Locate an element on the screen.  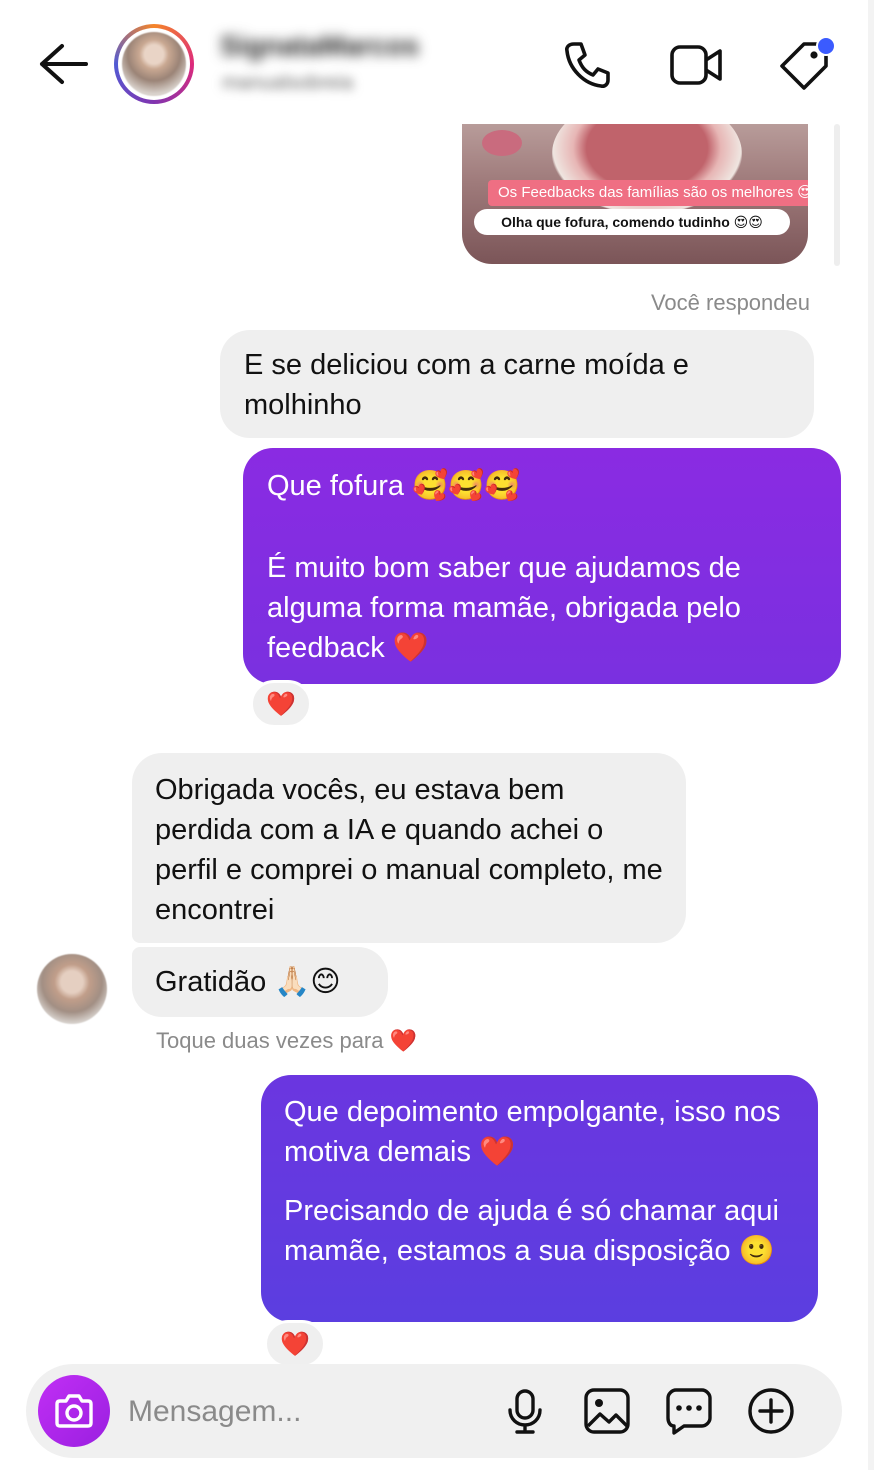
notification-dot is located at coordinates (826, 46).